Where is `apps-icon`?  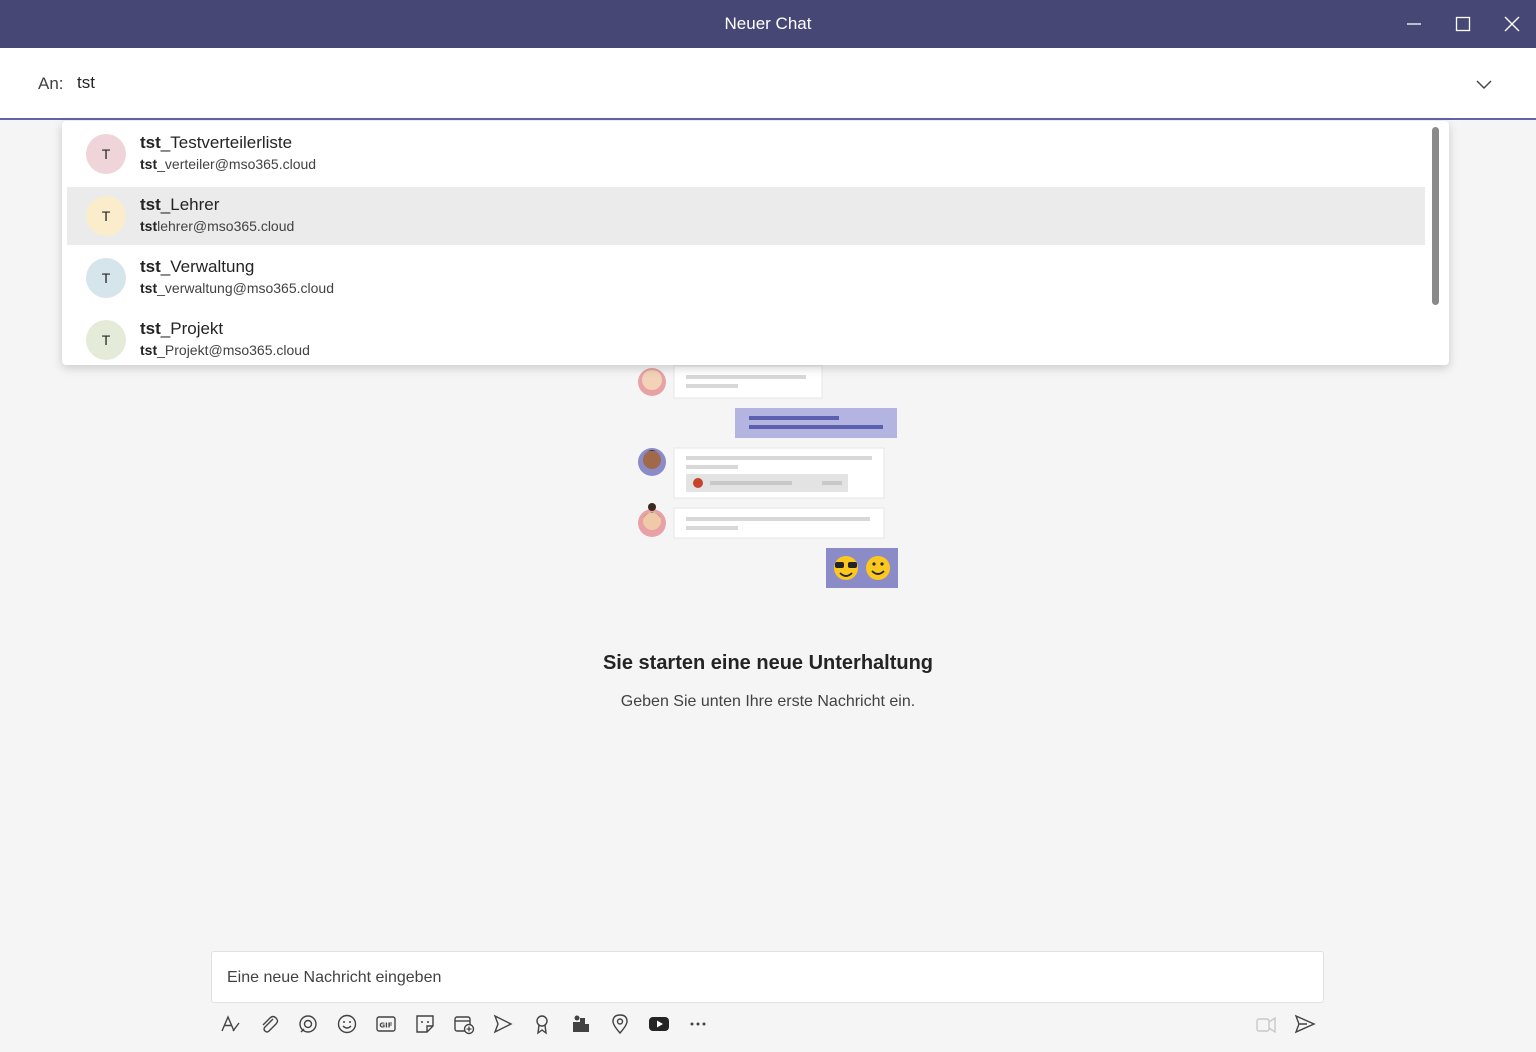
apps-icon is located at coordinates (581, 1023).